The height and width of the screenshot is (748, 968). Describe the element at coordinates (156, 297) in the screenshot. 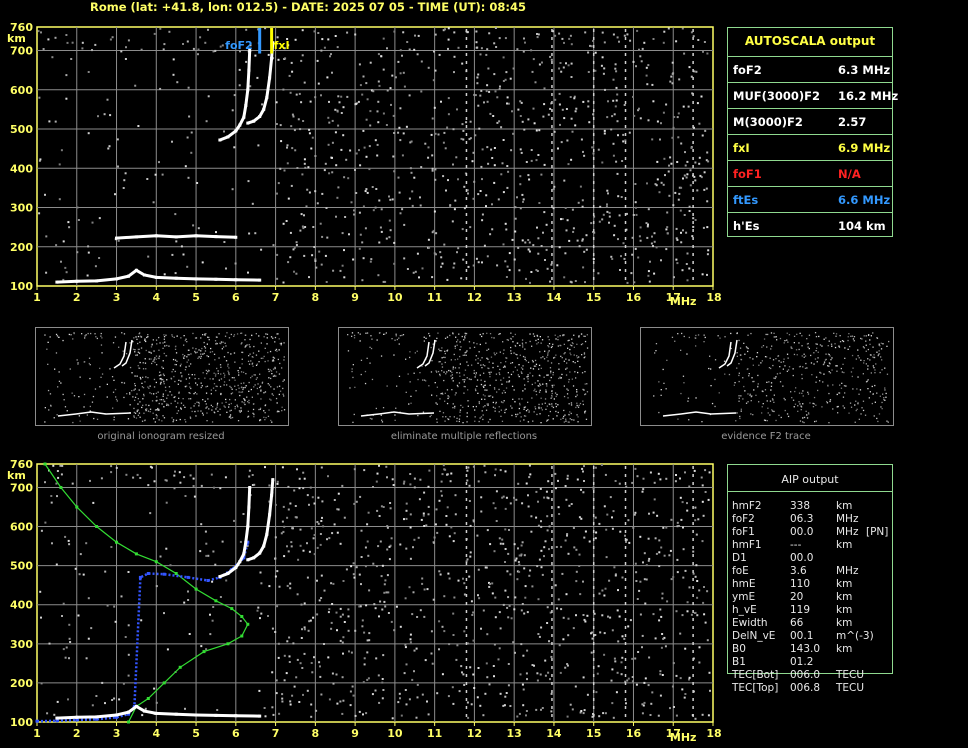

I see `x-tick-label: 4` at that location.